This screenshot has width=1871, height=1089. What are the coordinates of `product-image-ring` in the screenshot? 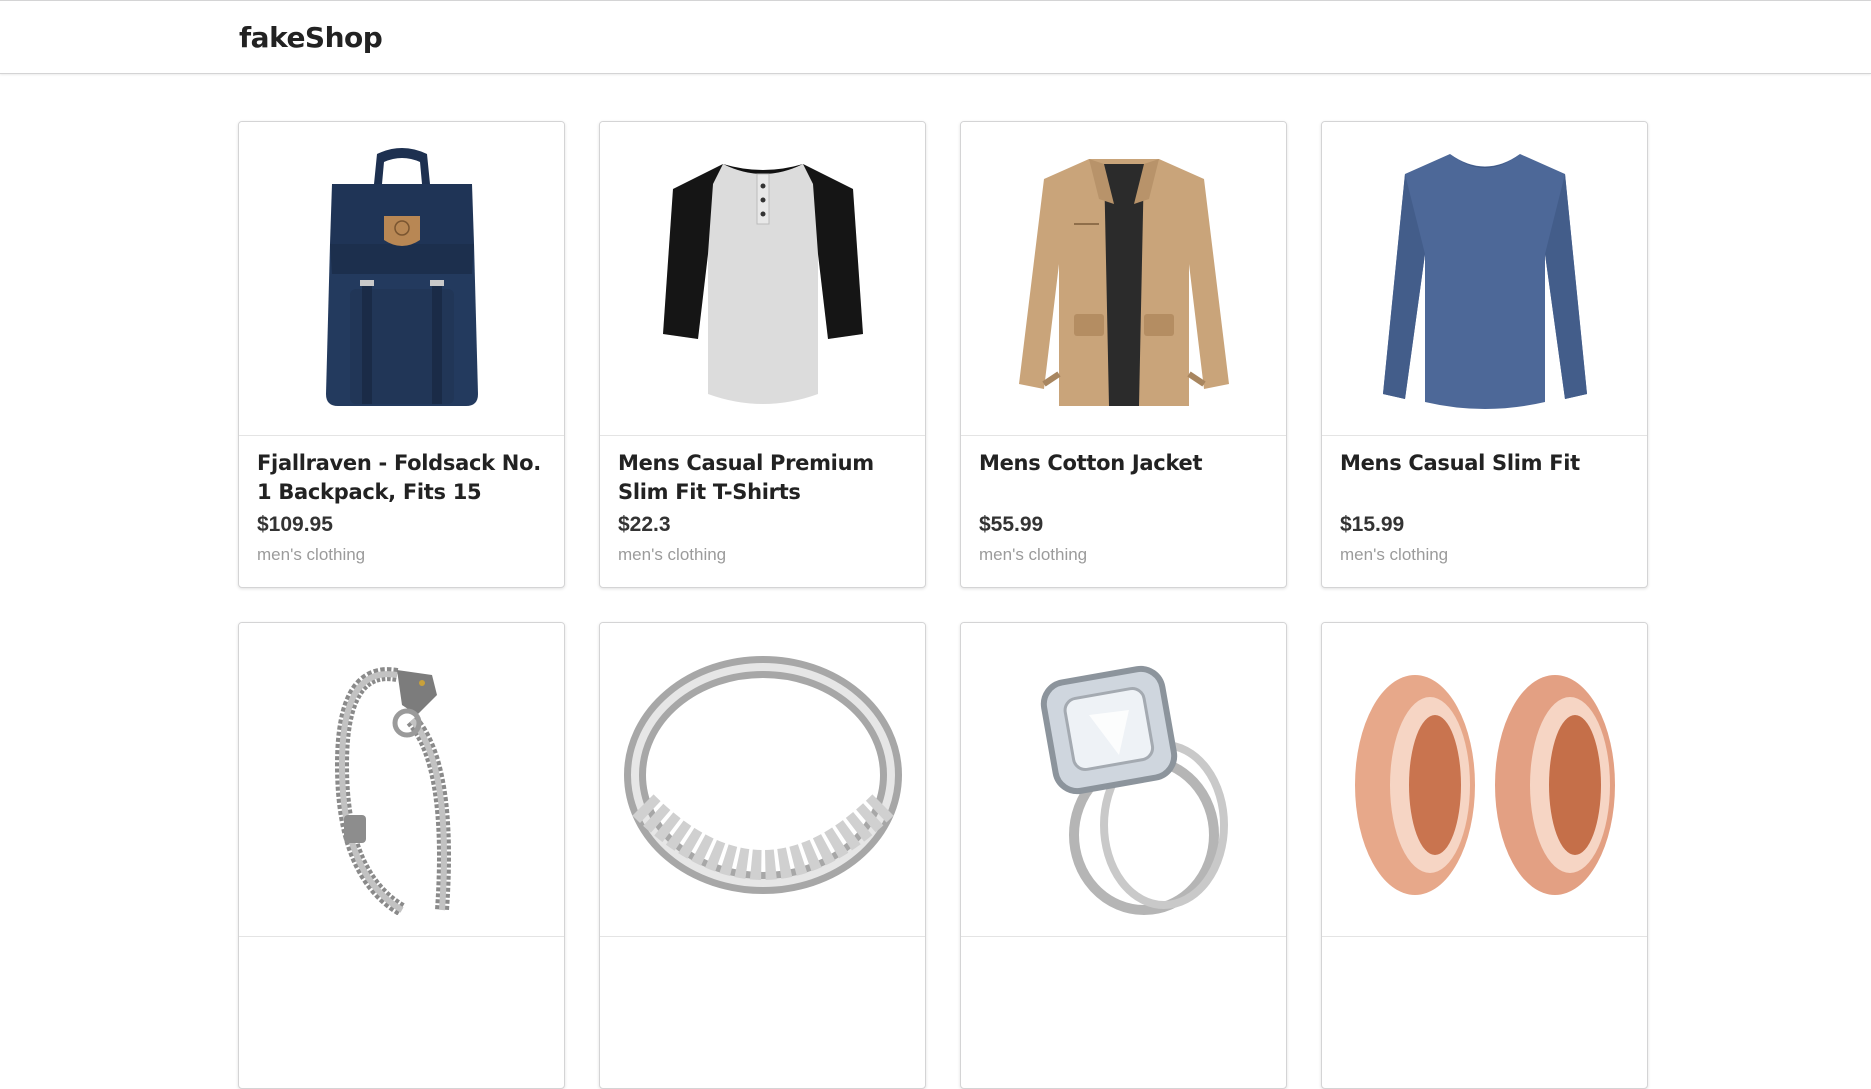 It's located at (762, 780).